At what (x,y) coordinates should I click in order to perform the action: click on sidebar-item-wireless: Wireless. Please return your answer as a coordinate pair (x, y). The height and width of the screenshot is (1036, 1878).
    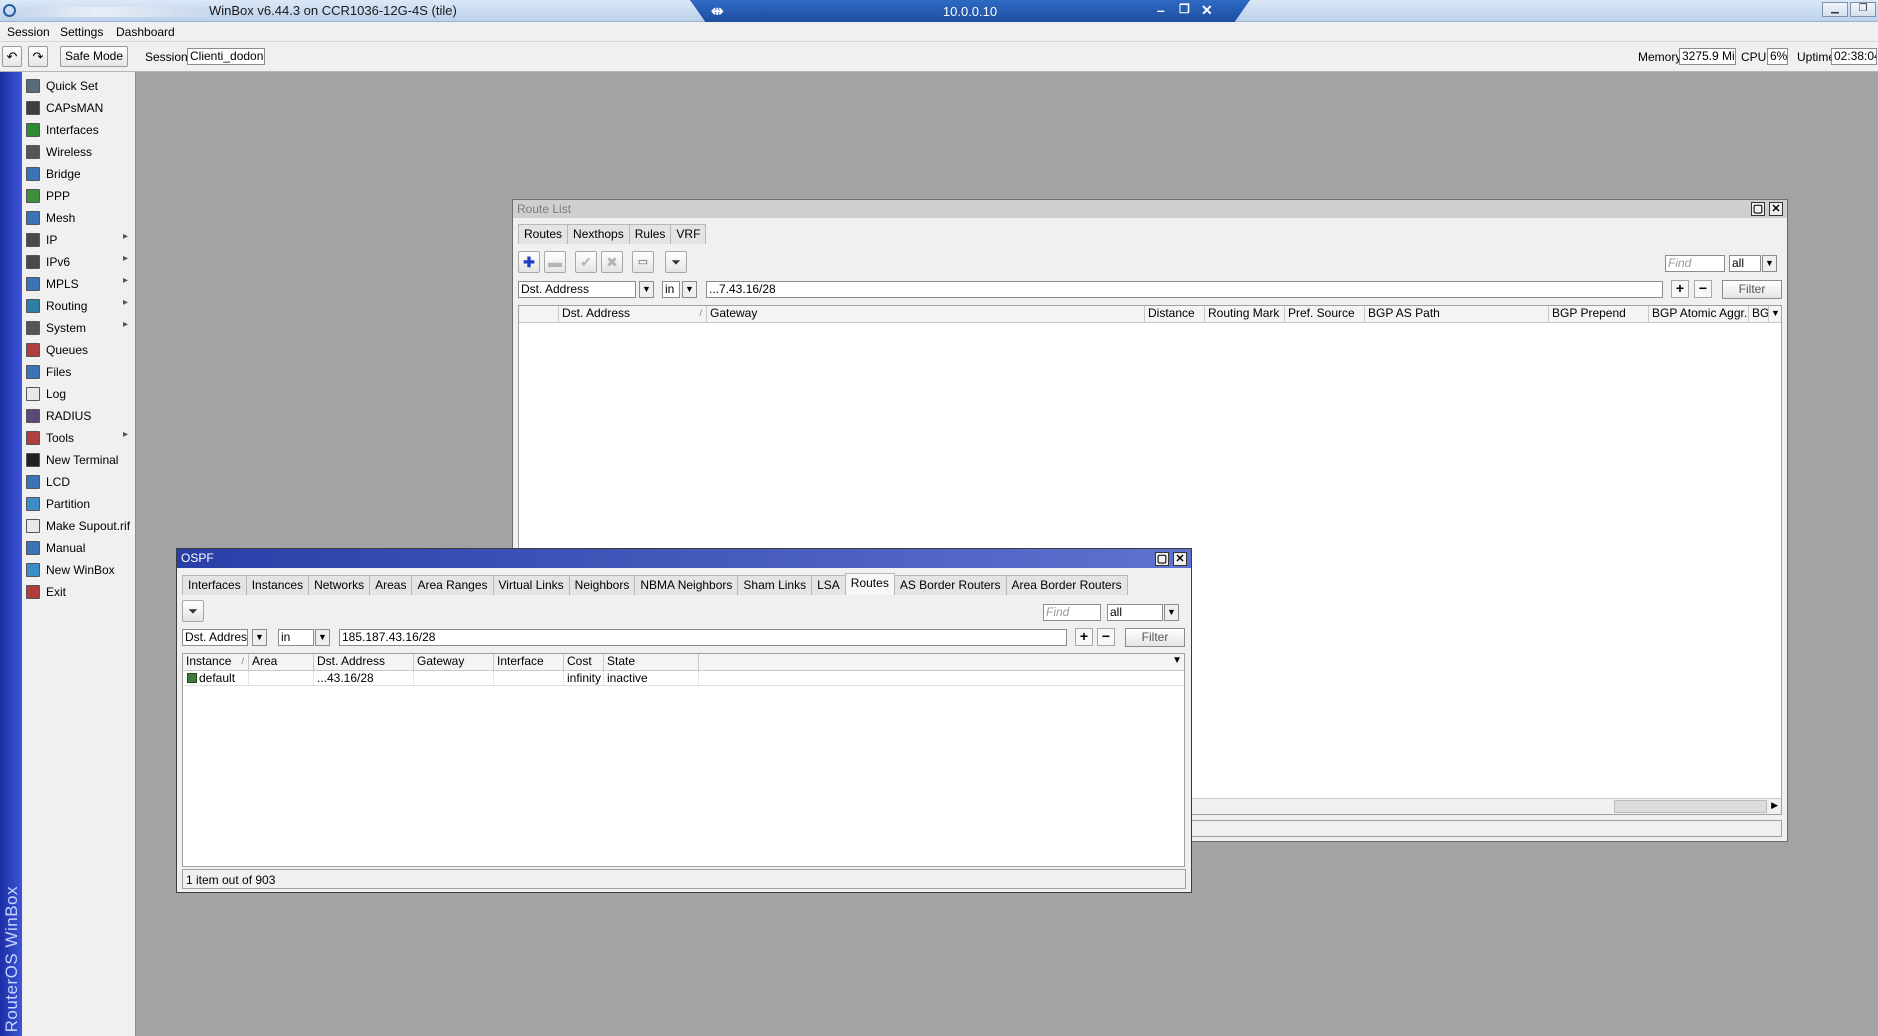
    Looking at the image, I should click on (79, 152).